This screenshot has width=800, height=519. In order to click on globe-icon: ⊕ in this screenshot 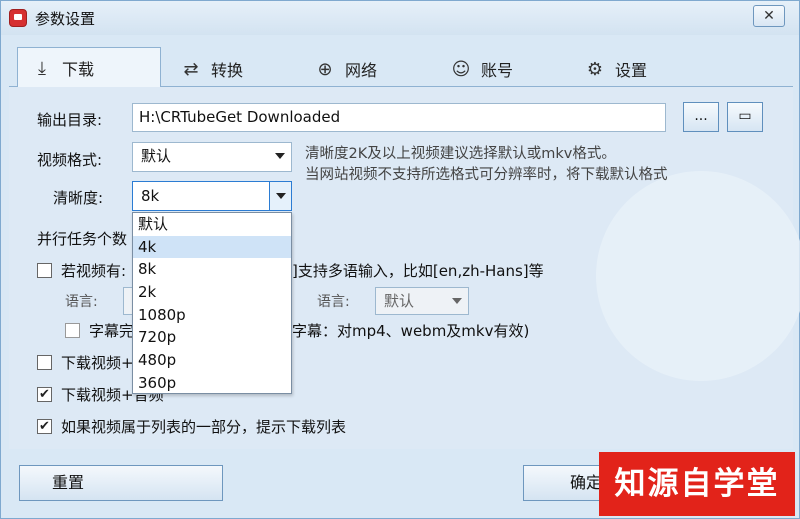, I will do `click(325, 69)`.